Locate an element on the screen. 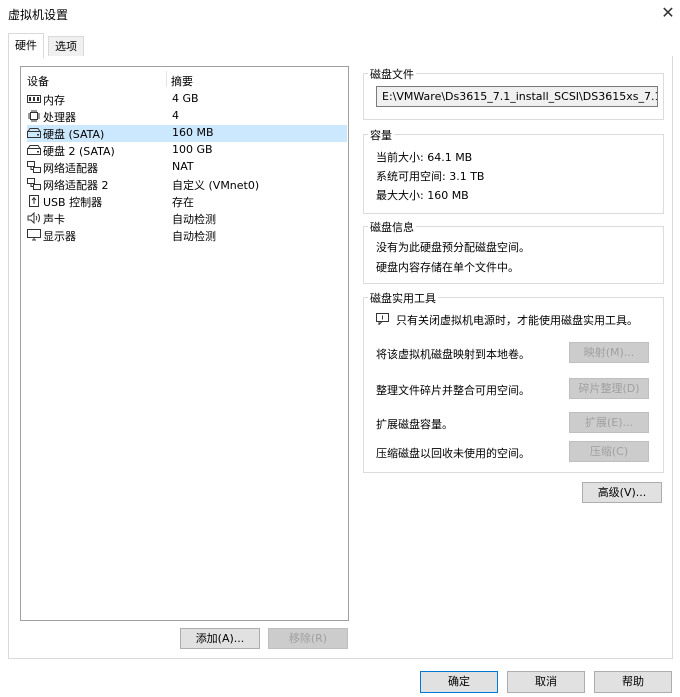 This screenshot has height=697, width=680. help-button: 帮助 is located at coordinates (633, 682).